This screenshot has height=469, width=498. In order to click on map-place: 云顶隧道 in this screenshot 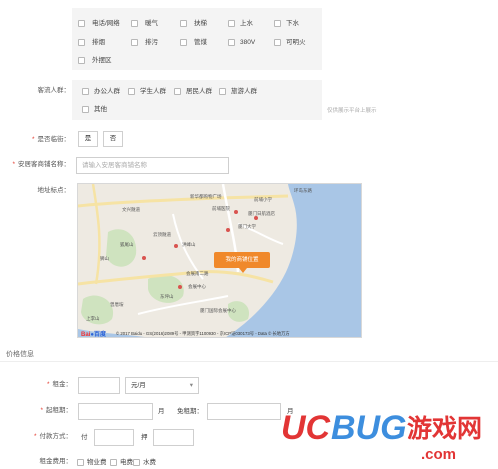, I will do `click(162, 234)`.